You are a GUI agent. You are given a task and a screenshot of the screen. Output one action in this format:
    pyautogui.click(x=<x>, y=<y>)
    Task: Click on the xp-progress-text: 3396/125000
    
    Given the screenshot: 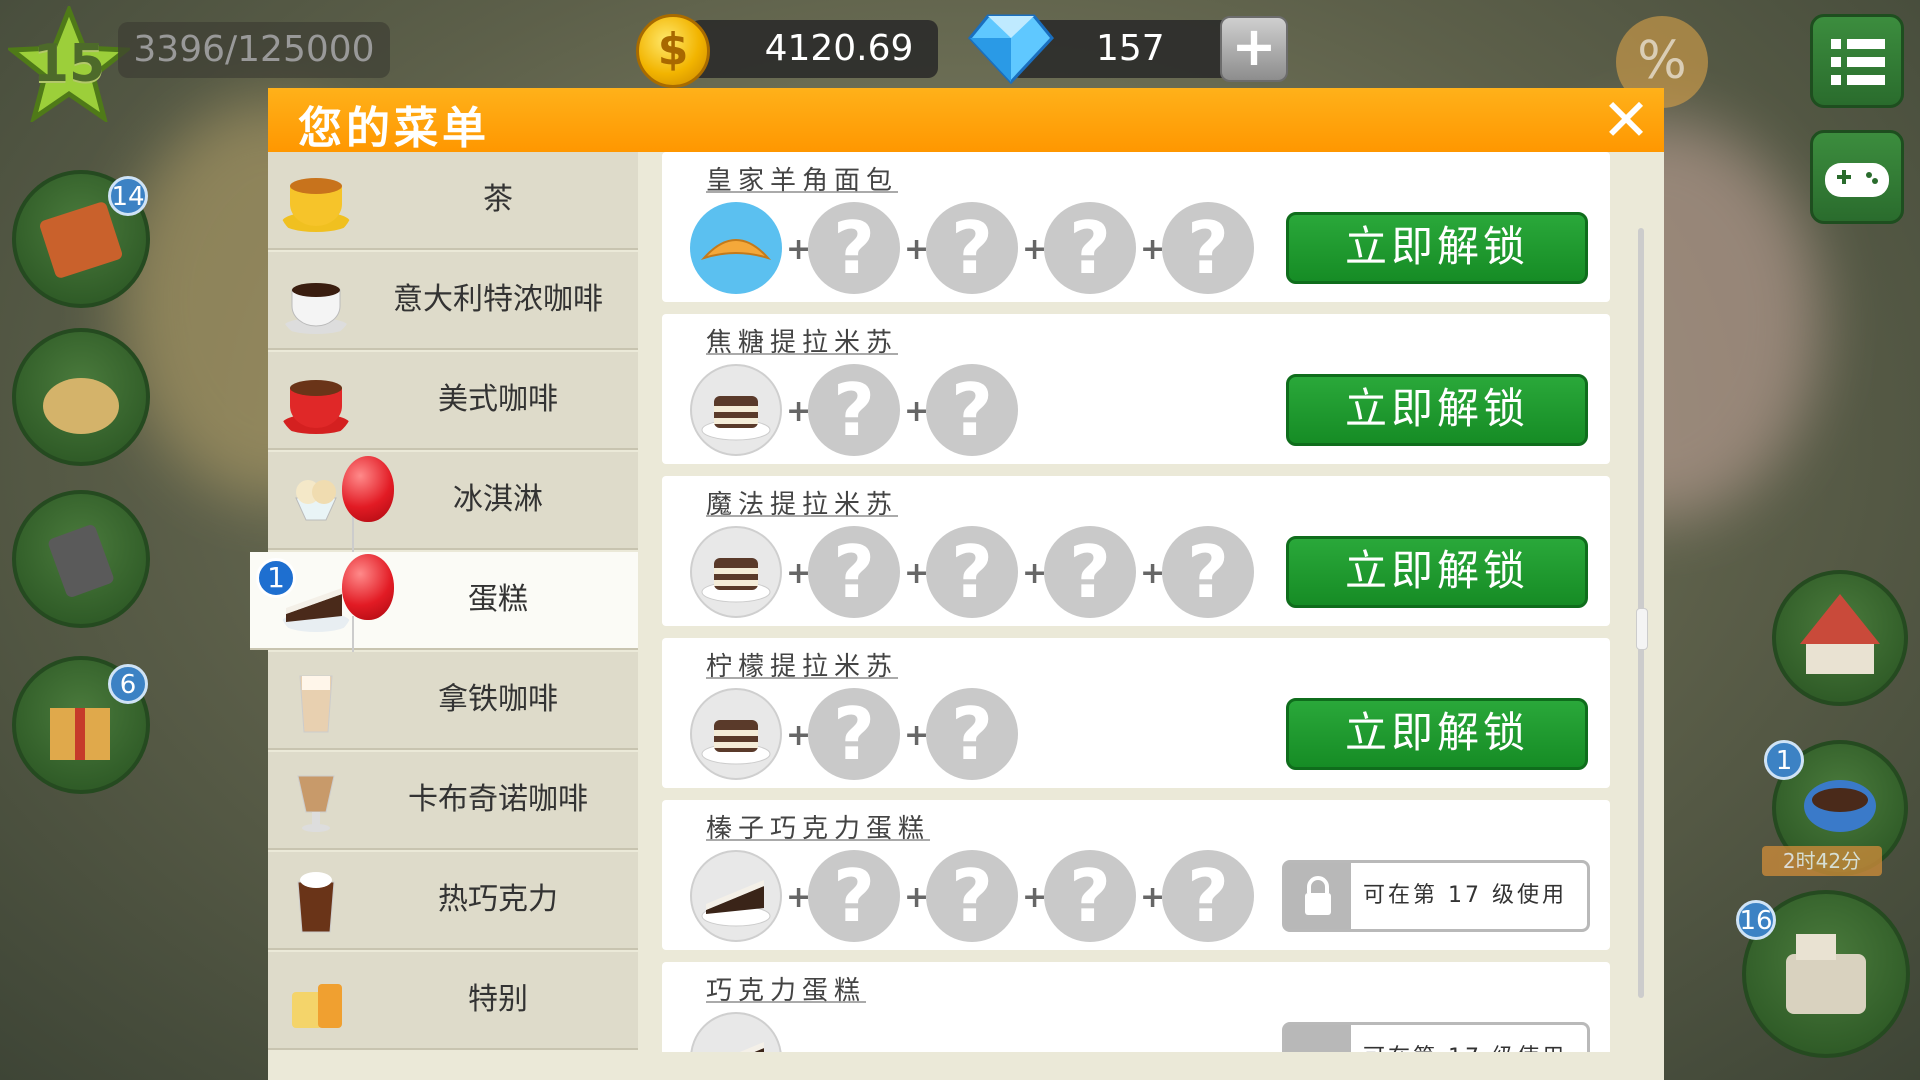 What is the action you would take?
    pyautogui.click(x=254, y=50)
    